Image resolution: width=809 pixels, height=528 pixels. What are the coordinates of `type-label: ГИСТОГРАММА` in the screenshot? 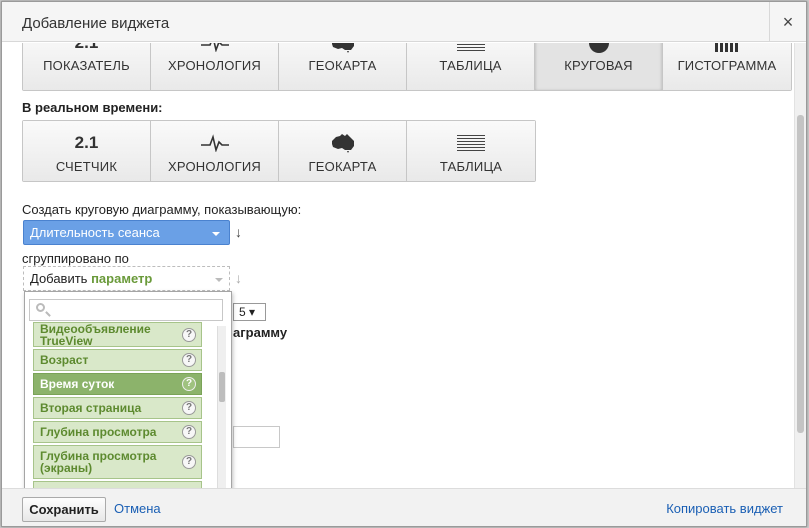 It's located at (727, 65).